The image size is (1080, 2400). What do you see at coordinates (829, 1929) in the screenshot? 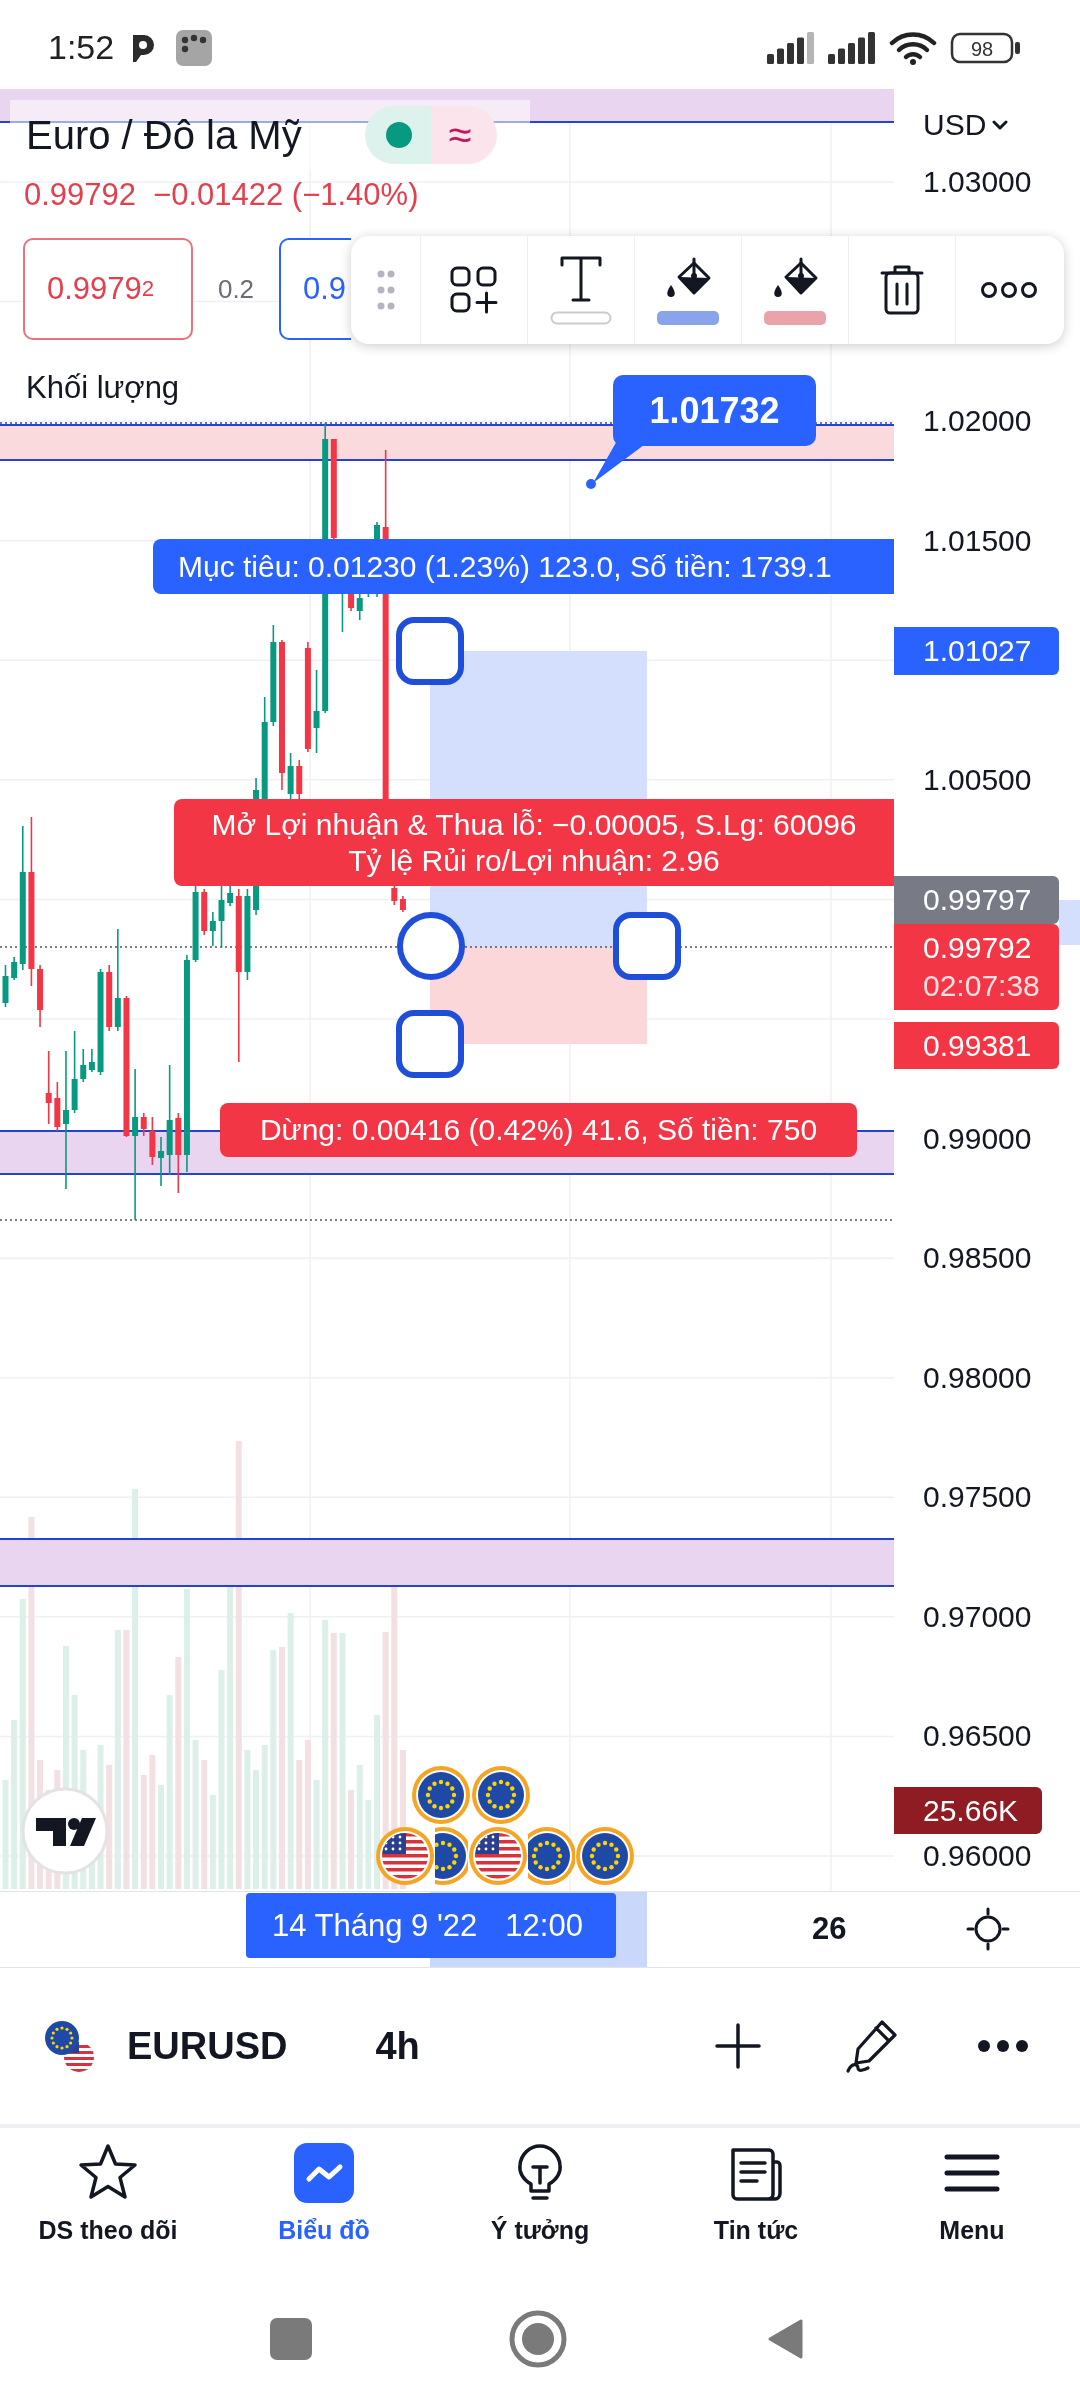
I see `time-axis-label: 26` at bounding box center [829, 1929].